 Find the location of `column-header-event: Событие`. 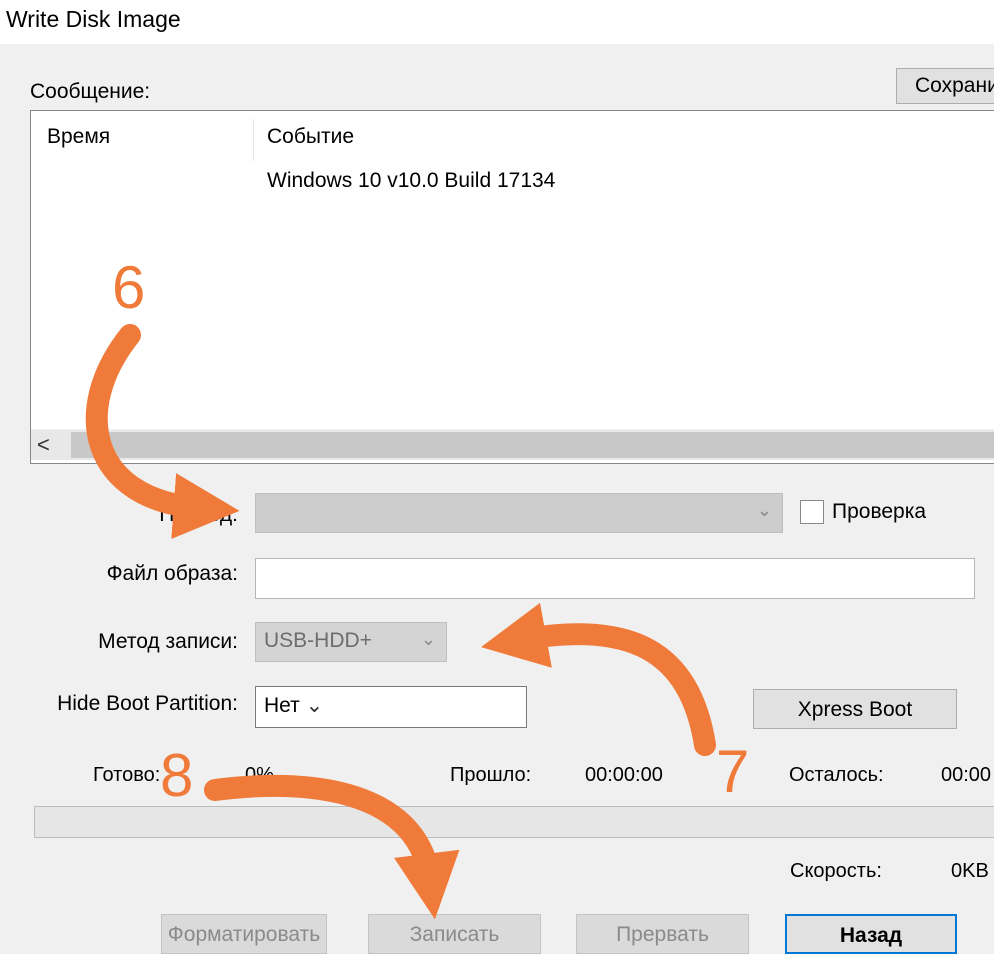

column-header-event: Событие is located at coordinates (310, 137).